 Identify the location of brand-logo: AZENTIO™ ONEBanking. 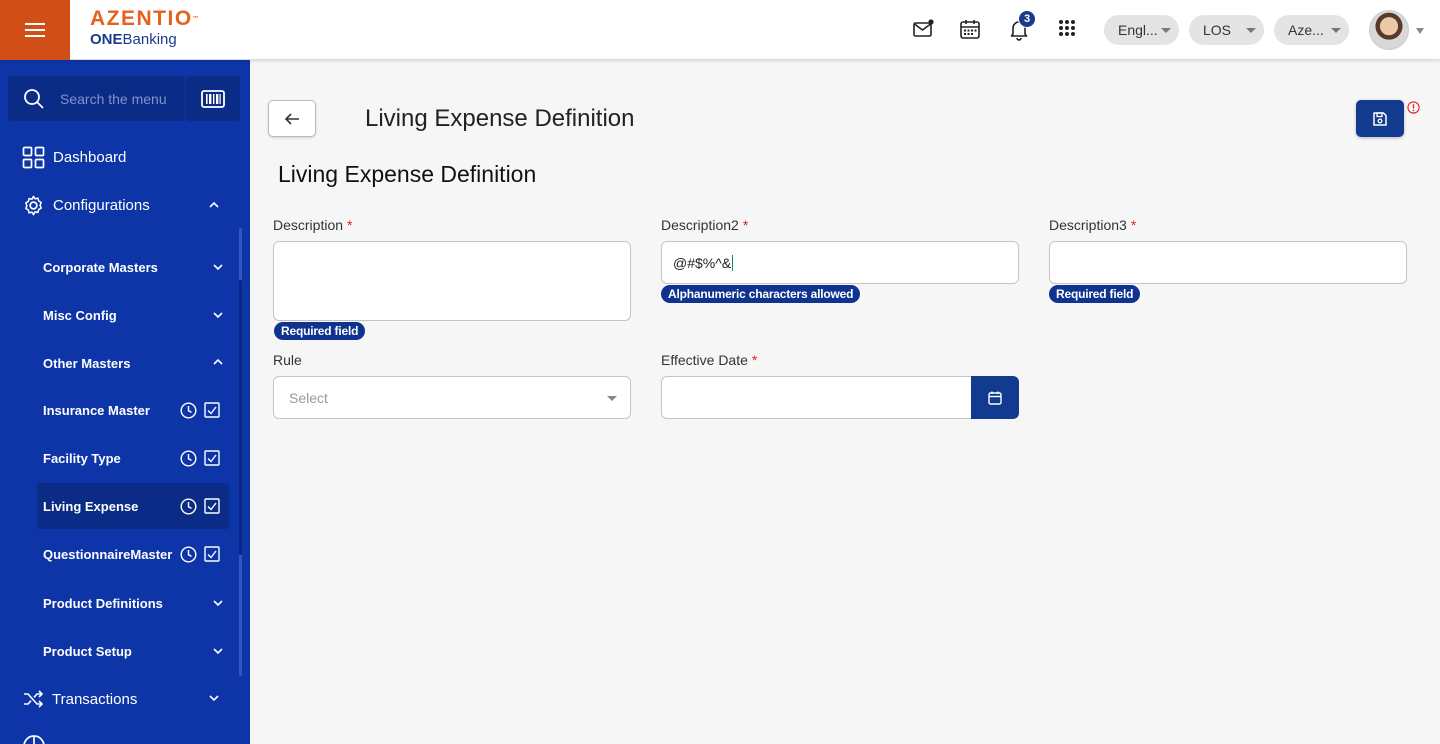
(144, 28).